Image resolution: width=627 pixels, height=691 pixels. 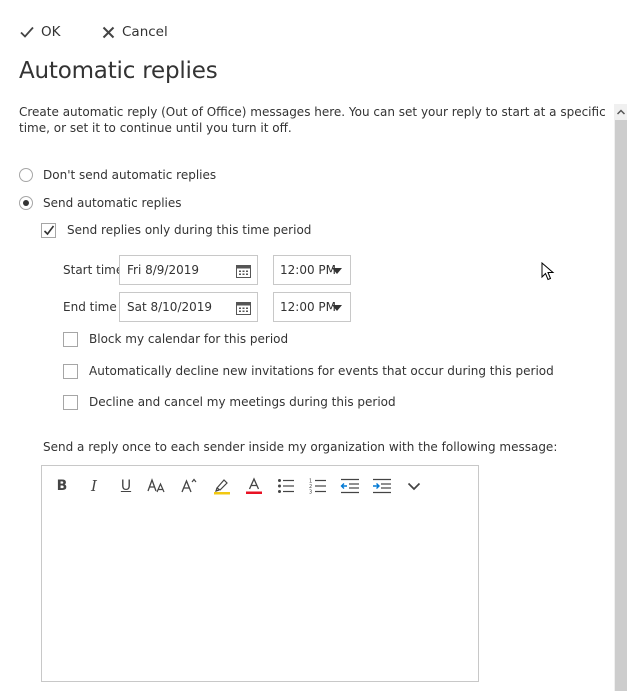 What do you see at coordinates (350, 486) in the screenshot?
I see `decrease-indent-icon` at bounding box center [350, 486].